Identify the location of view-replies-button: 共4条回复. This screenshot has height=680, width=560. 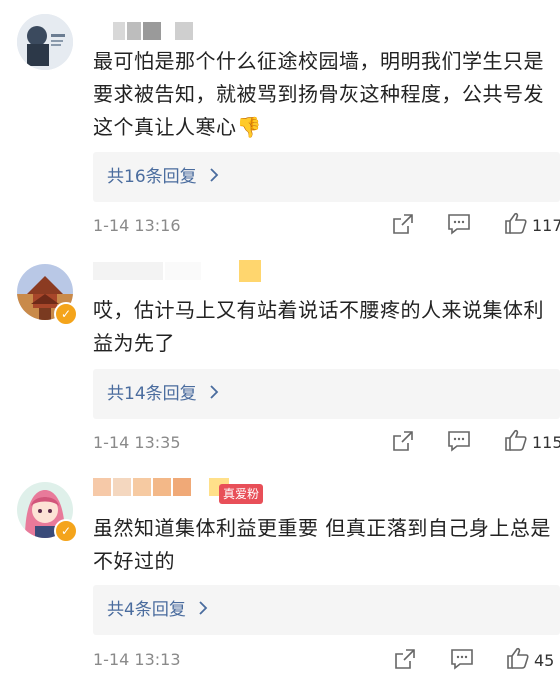
(326, 610).